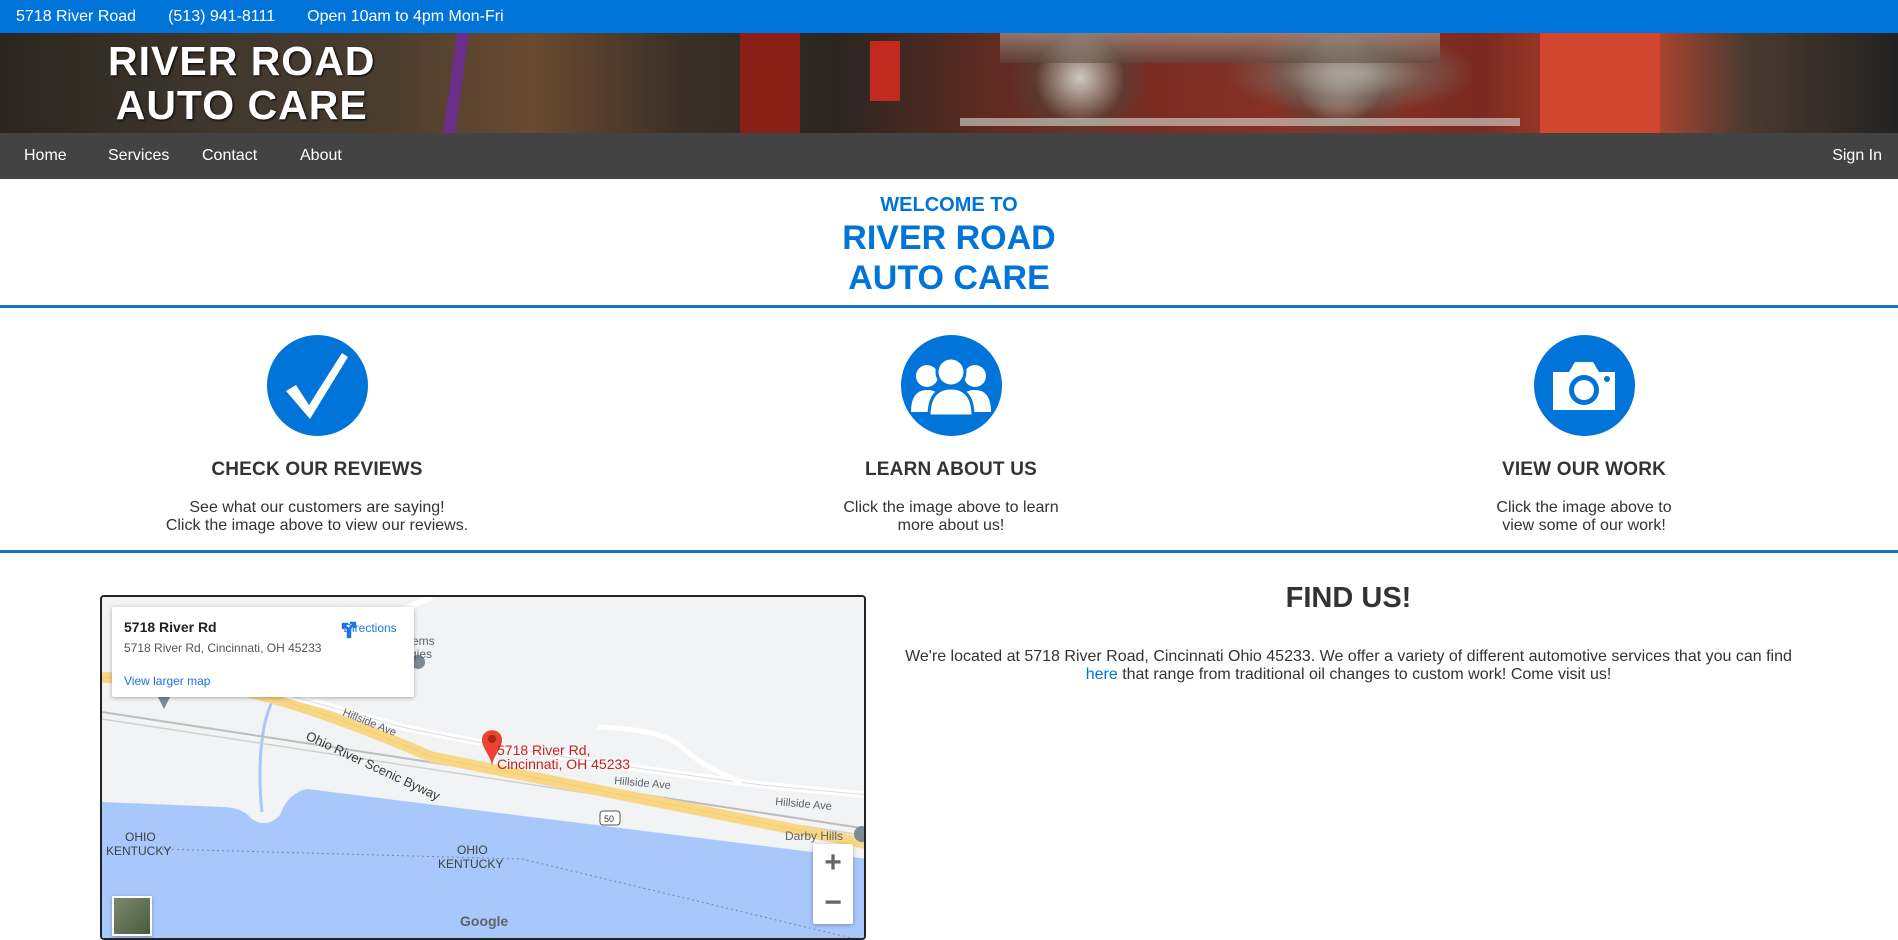  Describe the element at coordinates (1857, 156) in the screenshot. I see `sign-in-link: Sign In` at that location.